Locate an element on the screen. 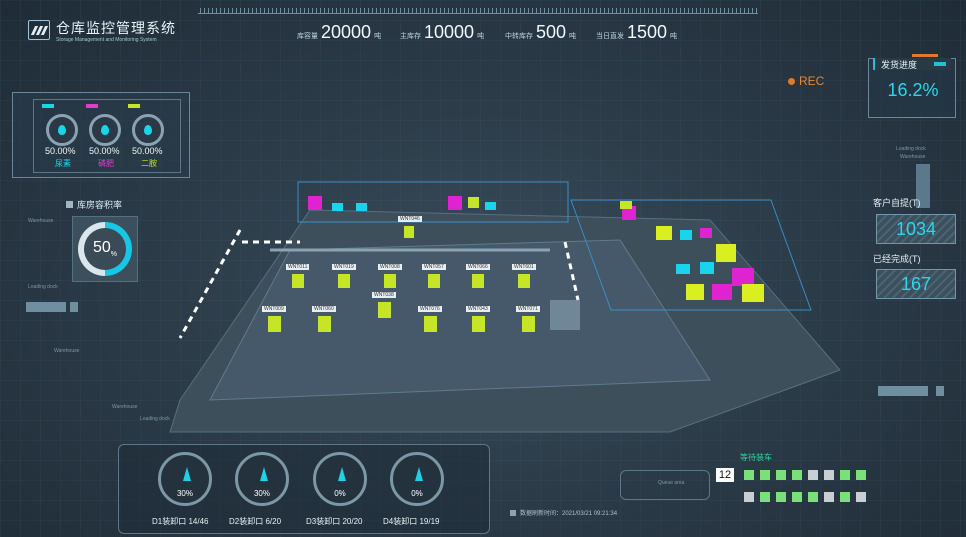  phosphate-pct: 50.00% is located at coordinates (104, 151).